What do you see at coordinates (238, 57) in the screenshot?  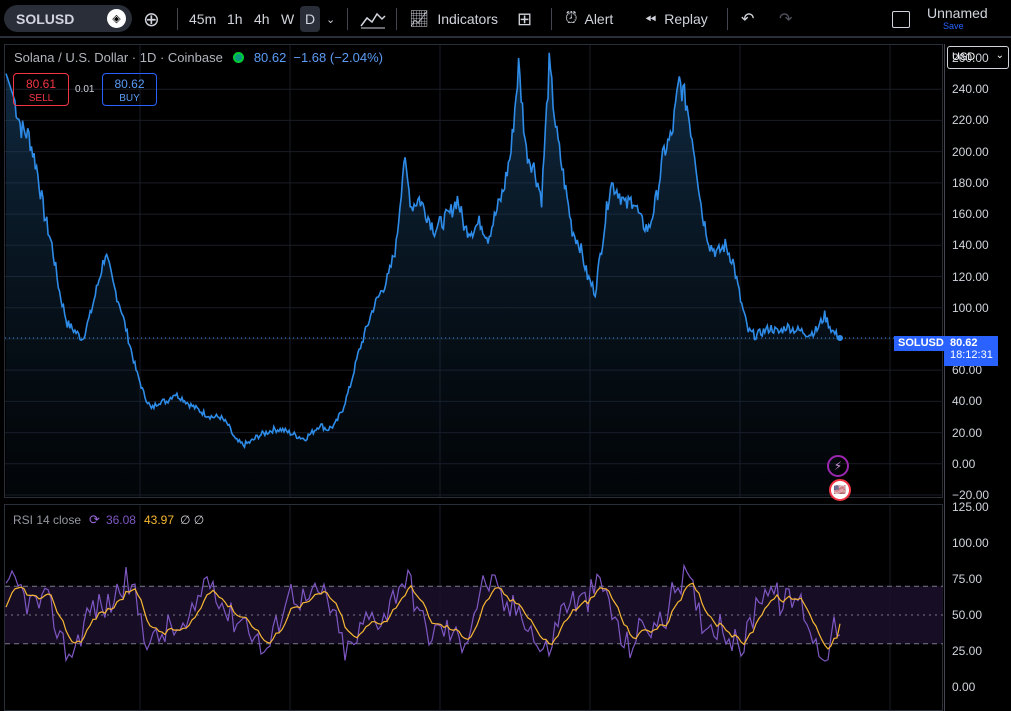 I see `market-open-icon` at bounding box center [238, 57].